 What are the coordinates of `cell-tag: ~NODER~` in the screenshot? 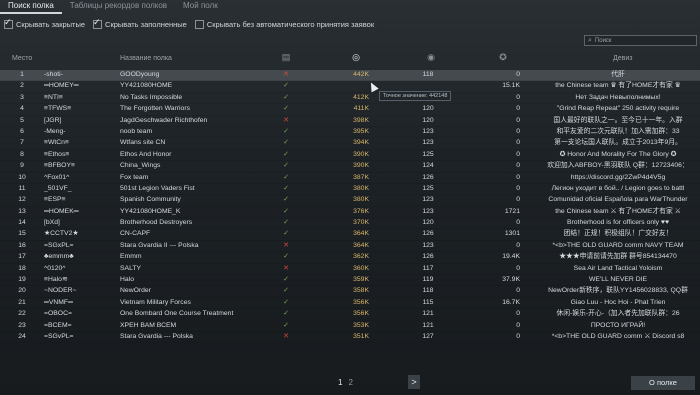 It's located at (60, 291).